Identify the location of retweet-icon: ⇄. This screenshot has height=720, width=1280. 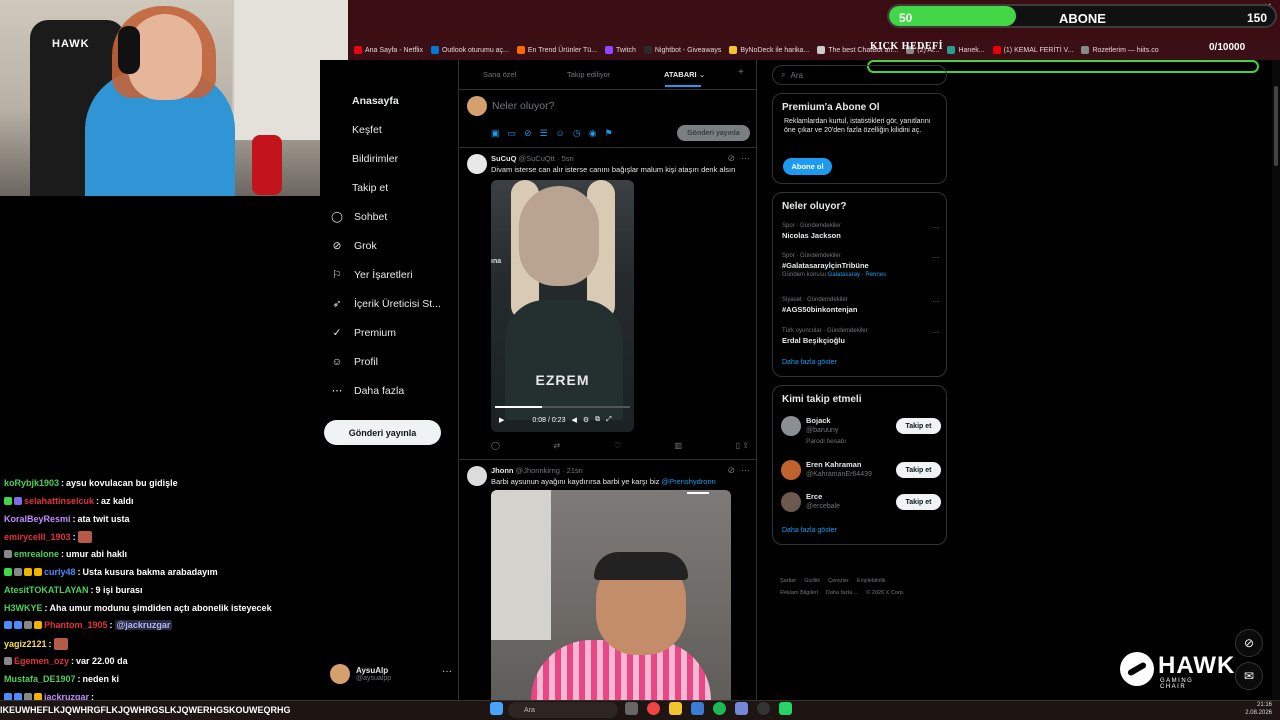
(557, 445).